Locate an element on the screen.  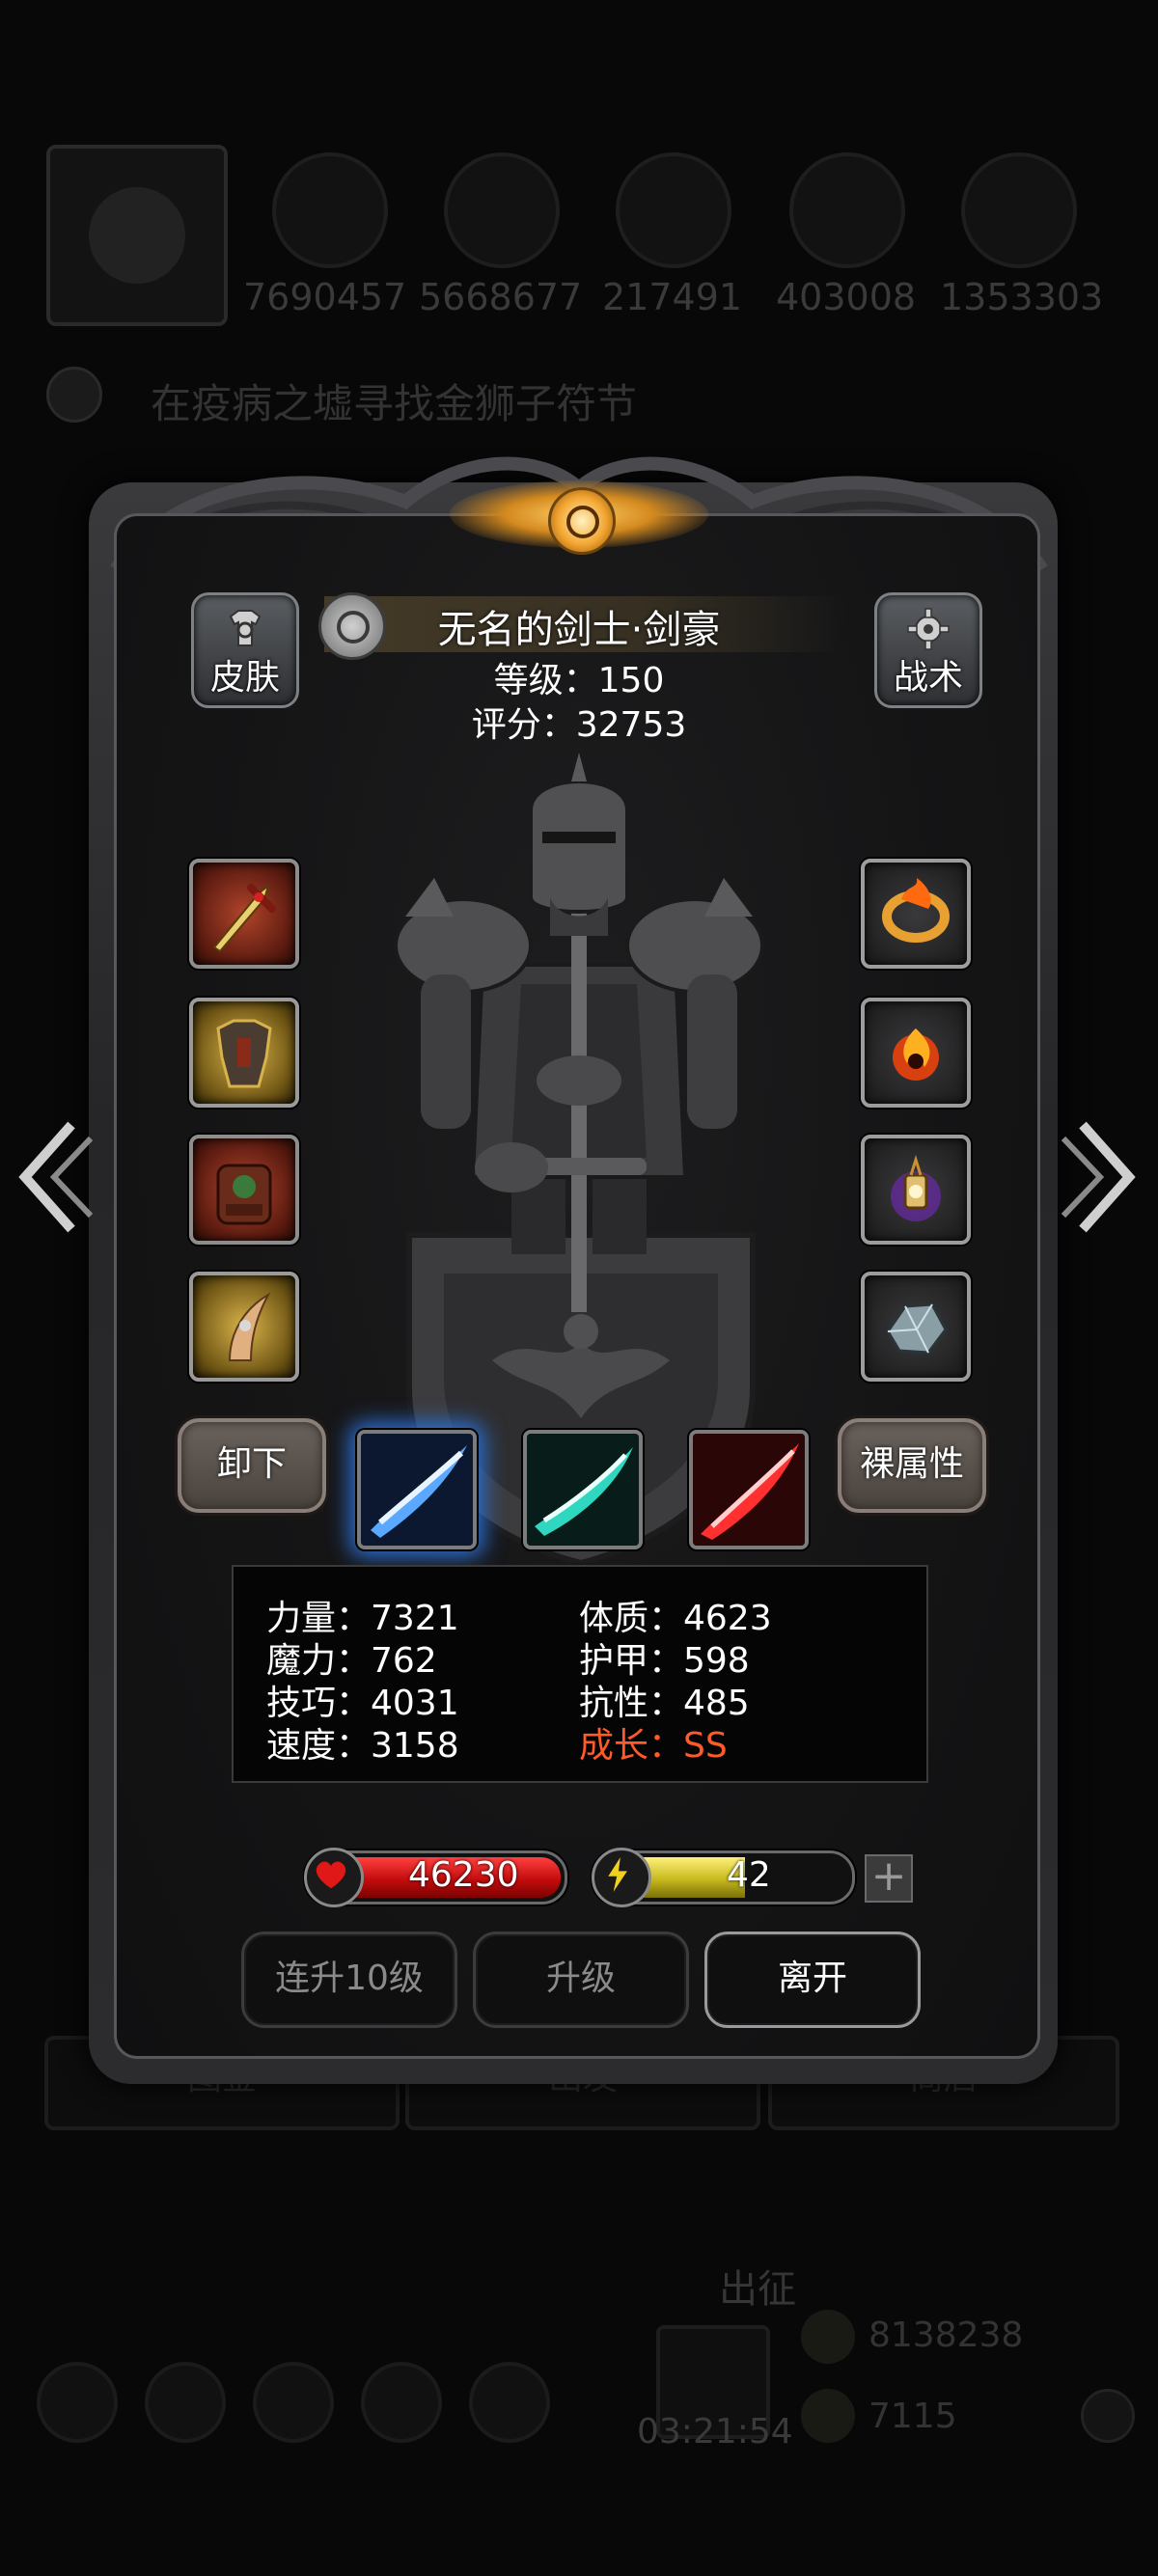
equip-slot-accessory is located at coordinates (244, 1327).